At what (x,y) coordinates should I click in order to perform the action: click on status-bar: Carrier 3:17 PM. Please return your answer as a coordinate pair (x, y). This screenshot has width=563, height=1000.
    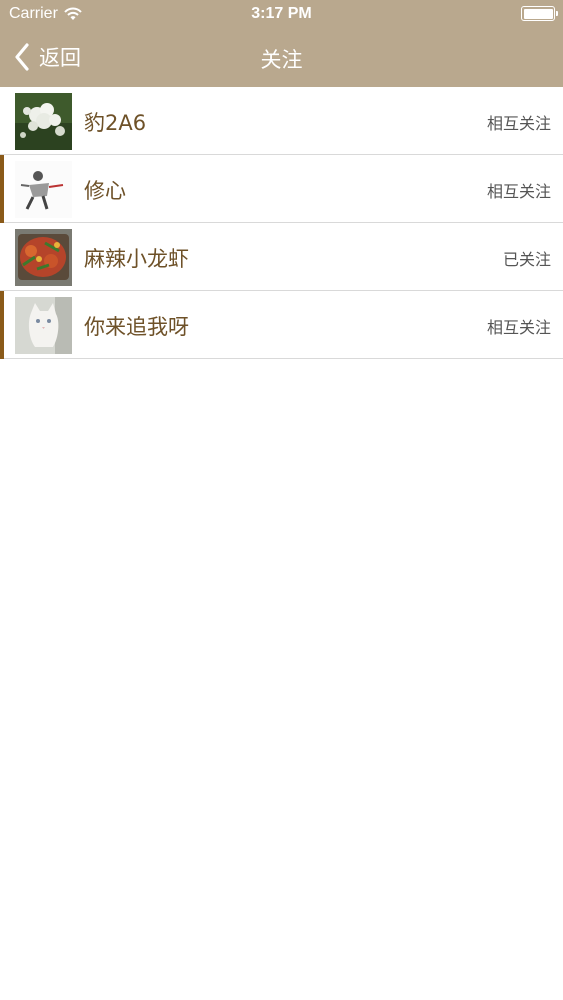
    Looking at the image, I should click on (281, 14).